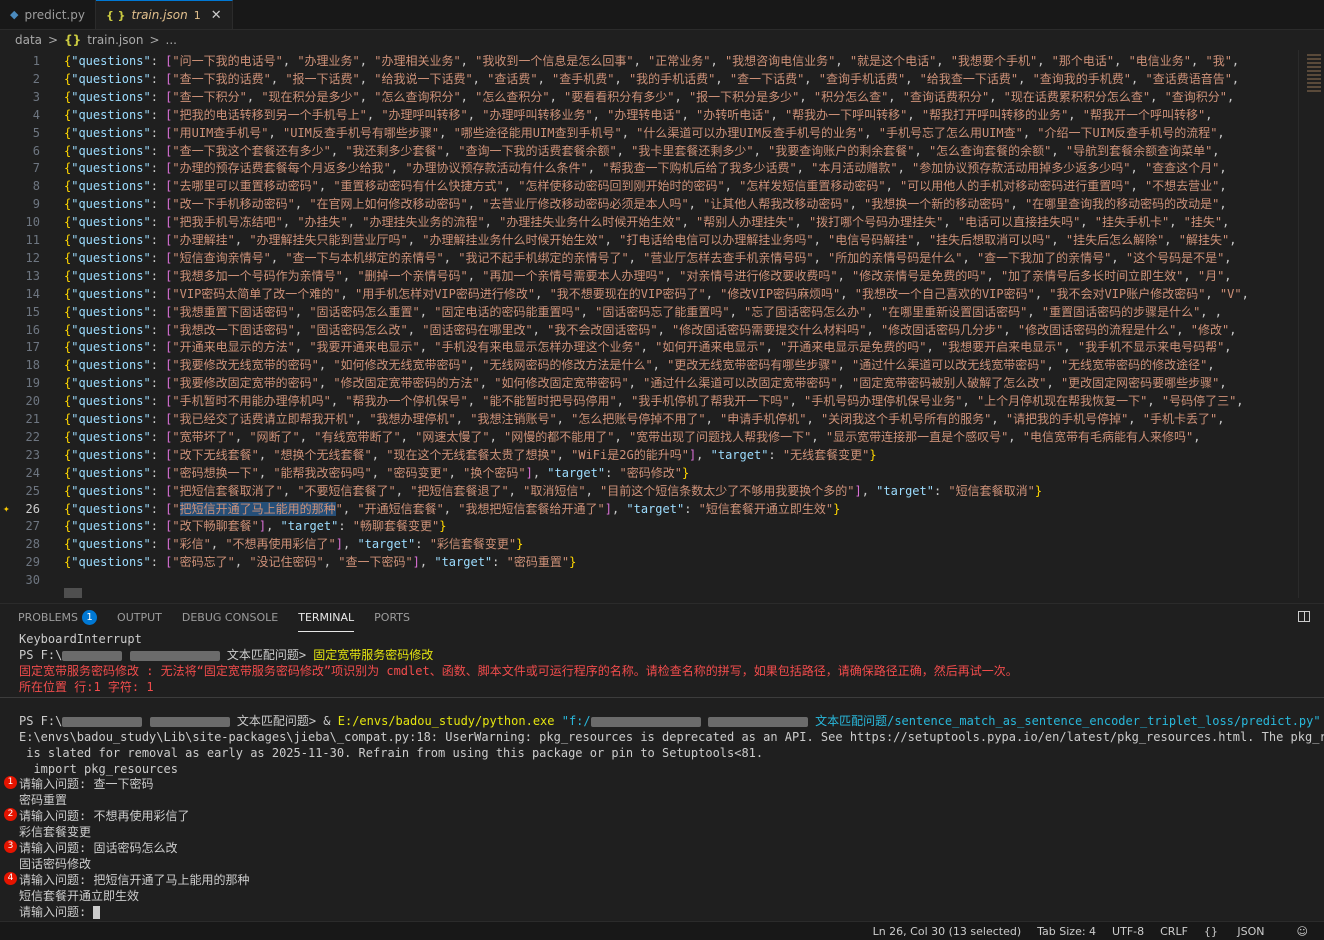 This screenshot has width=1324, height=940. I want to click on close-icon: ✕, so click(216, 15).